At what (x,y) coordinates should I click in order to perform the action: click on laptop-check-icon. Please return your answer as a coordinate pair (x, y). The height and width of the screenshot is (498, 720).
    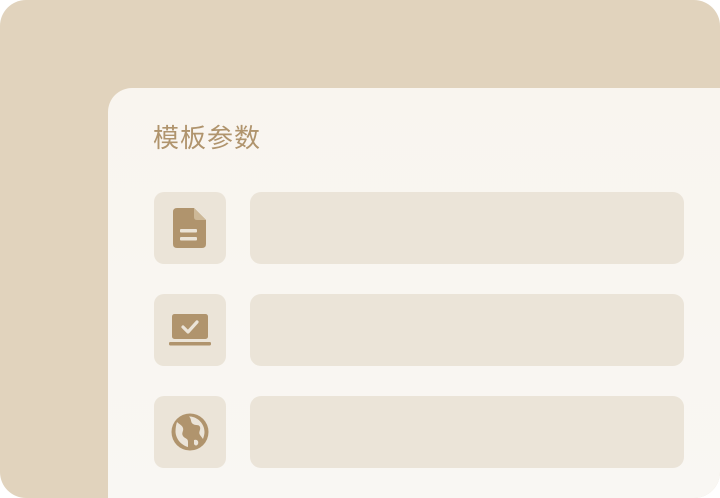
    Looking at the image, I should click on (190, 330).